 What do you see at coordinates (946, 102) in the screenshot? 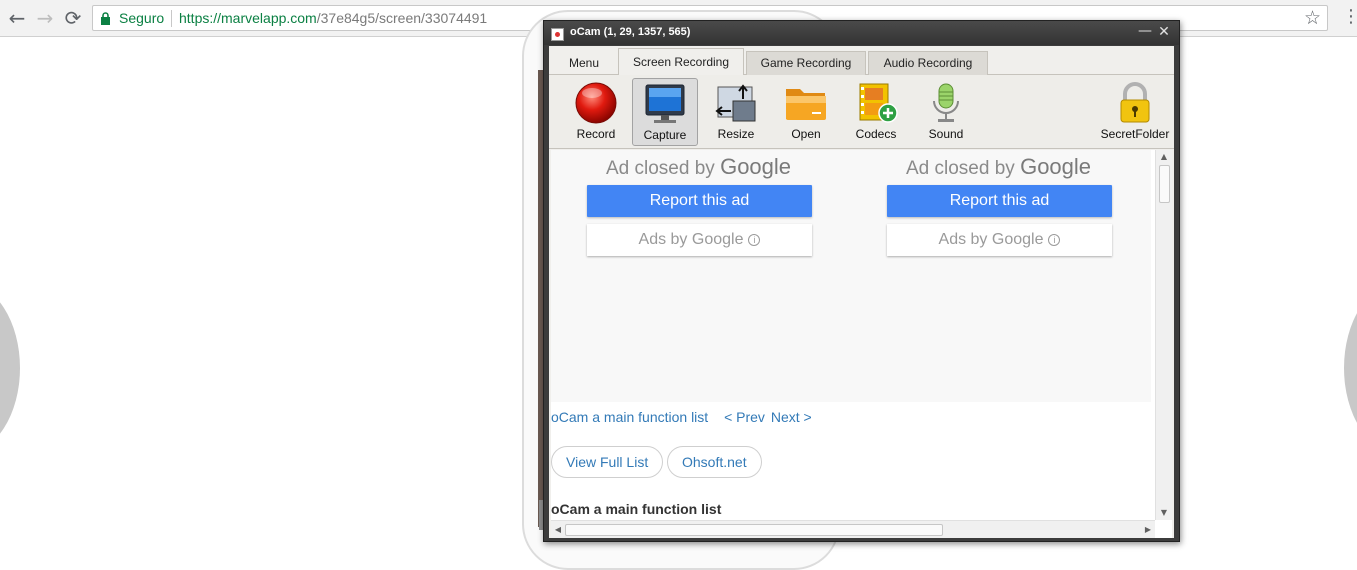
I see `microphone-icon` at bounding box center [946, 102].